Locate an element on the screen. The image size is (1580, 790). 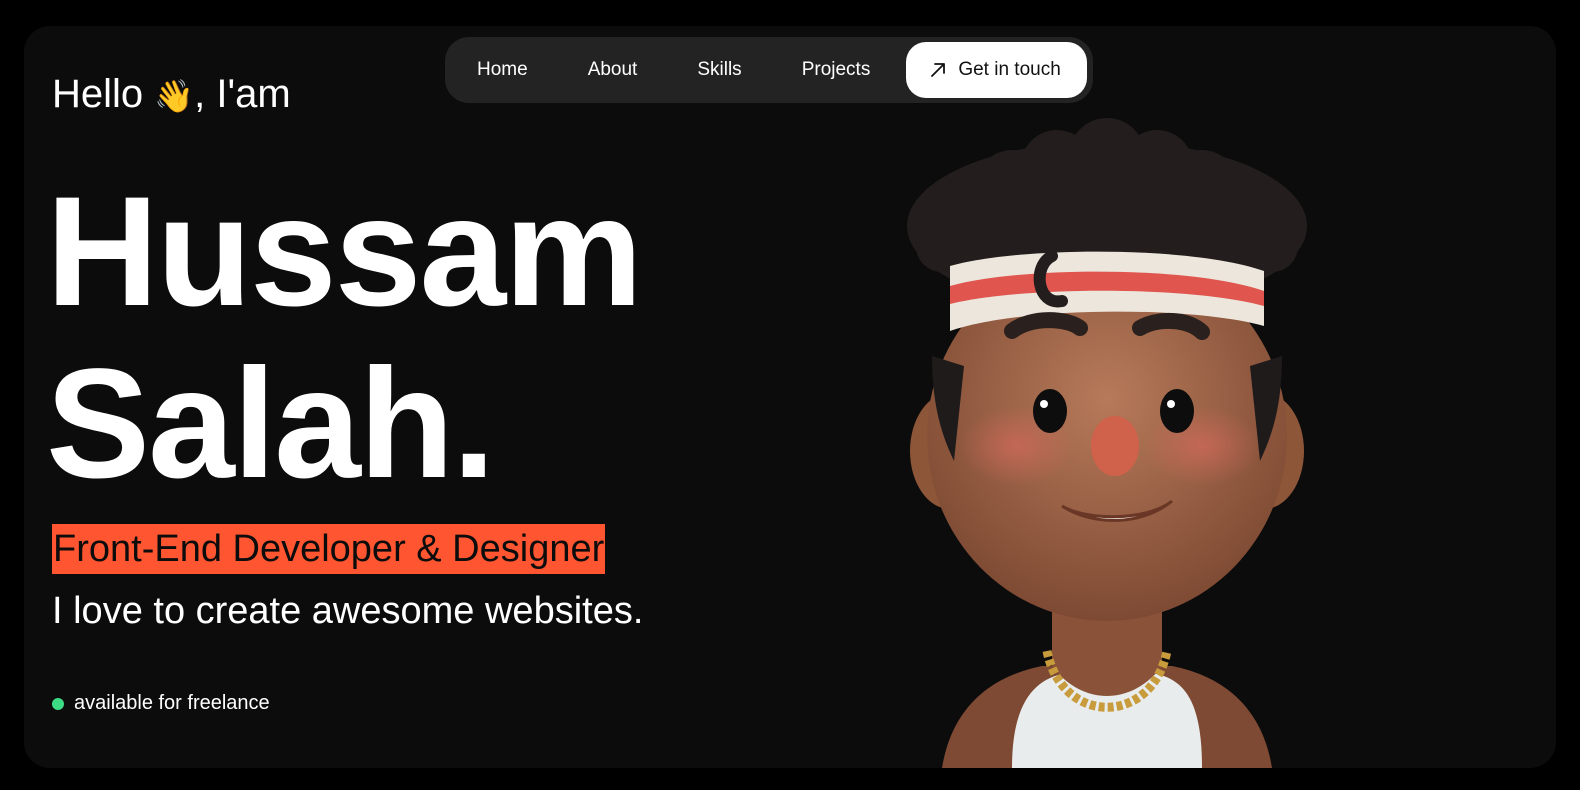
name-last: Salah. is located at coordinates (271, 424).